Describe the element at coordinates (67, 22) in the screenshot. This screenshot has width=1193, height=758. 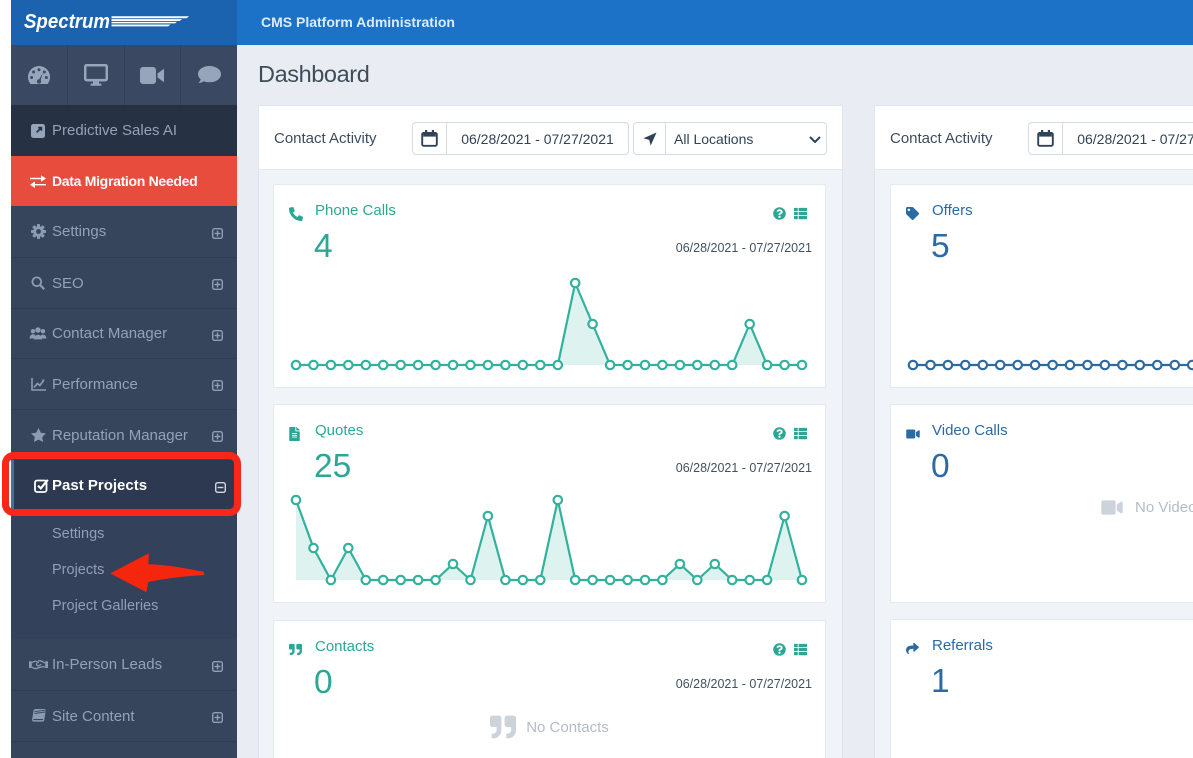
I see `svg-text: Spectrum` at that location.